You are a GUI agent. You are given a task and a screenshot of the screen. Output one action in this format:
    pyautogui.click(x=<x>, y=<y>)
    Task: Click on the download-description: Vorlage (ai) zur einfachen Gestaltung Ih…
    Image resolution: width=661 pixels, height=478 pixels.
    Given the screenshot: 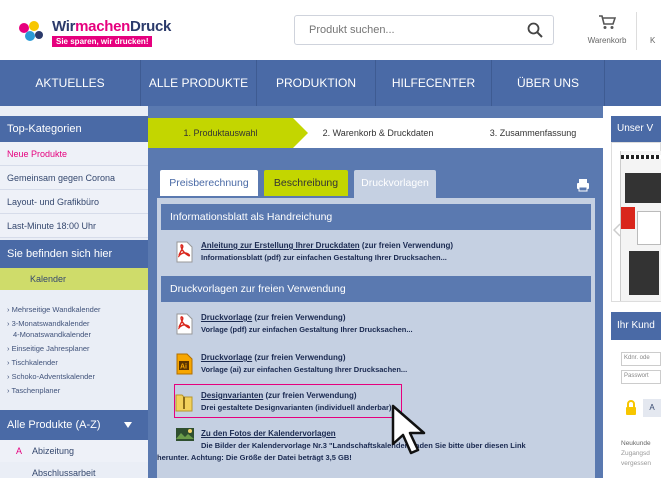 What is the action you would take?
    pyautogui.click(x=304, y=369)
    